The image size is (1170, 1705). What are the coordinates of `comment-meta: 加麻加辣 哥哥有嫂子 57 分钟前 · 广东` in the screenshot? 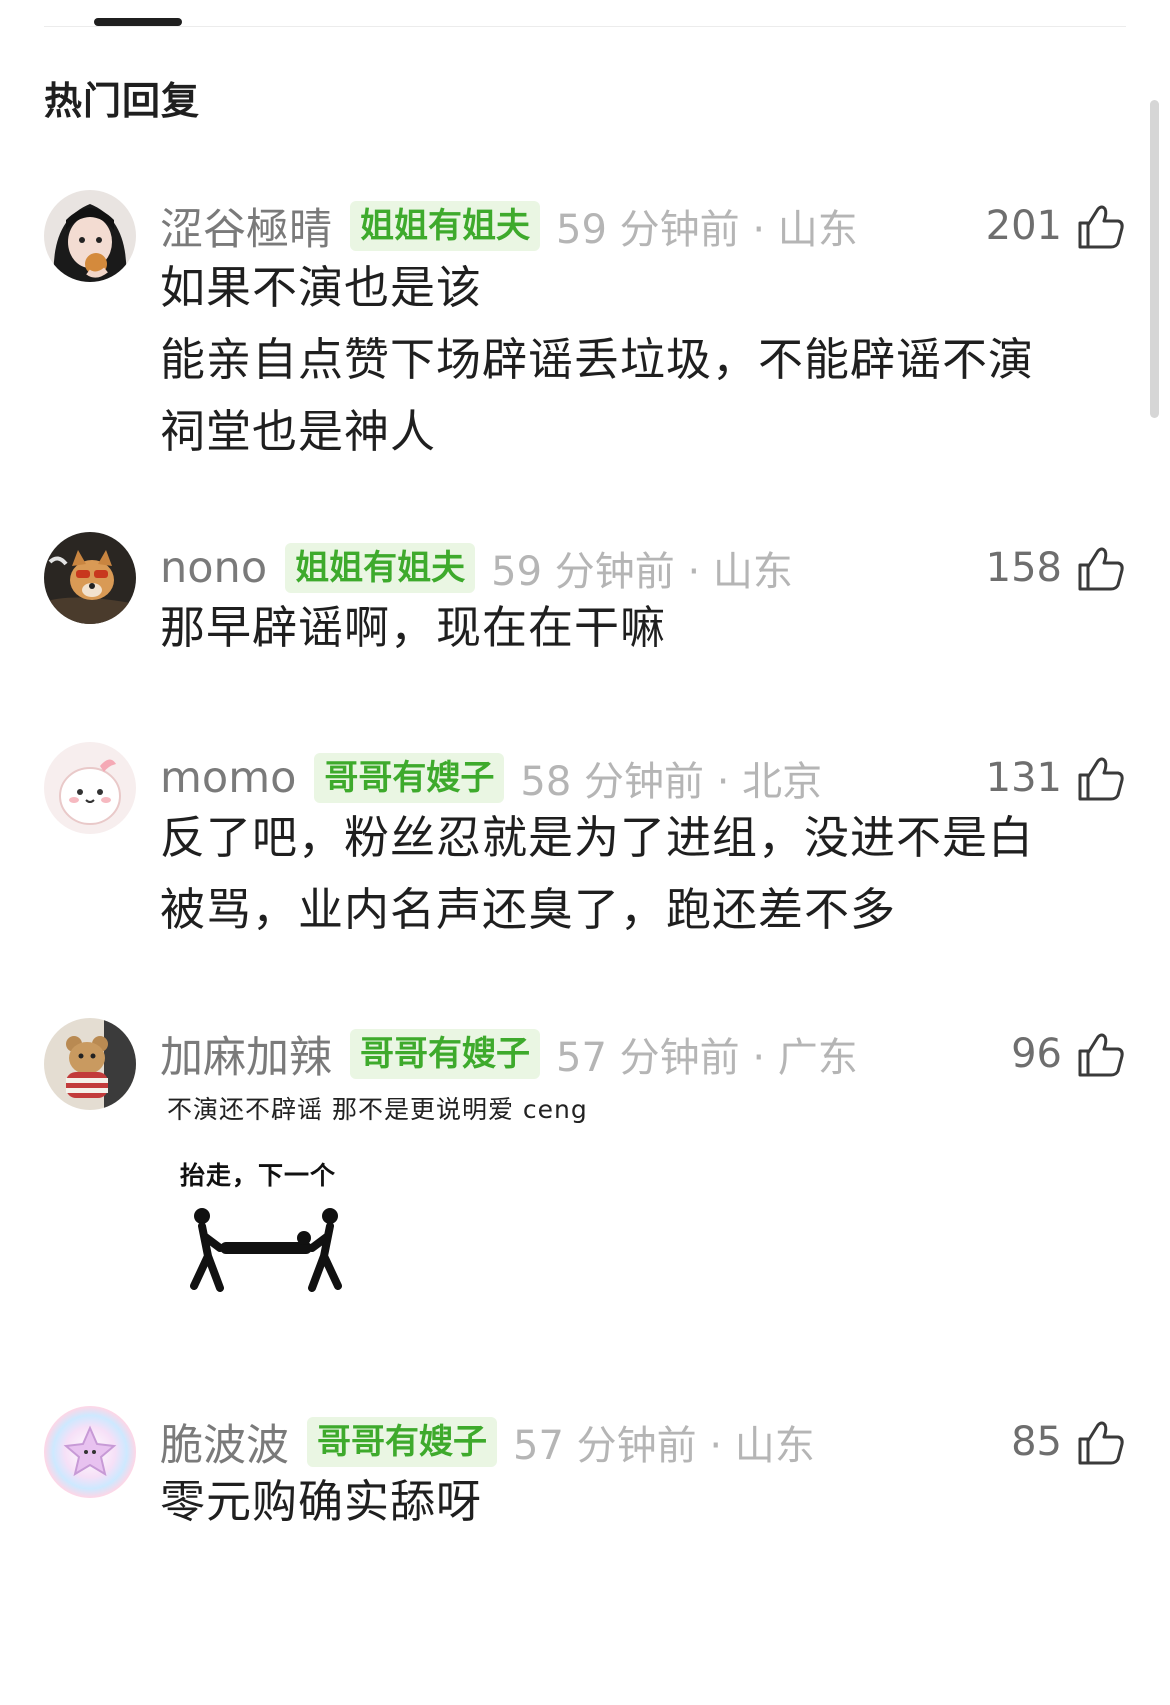 It's located at (643, 1054).